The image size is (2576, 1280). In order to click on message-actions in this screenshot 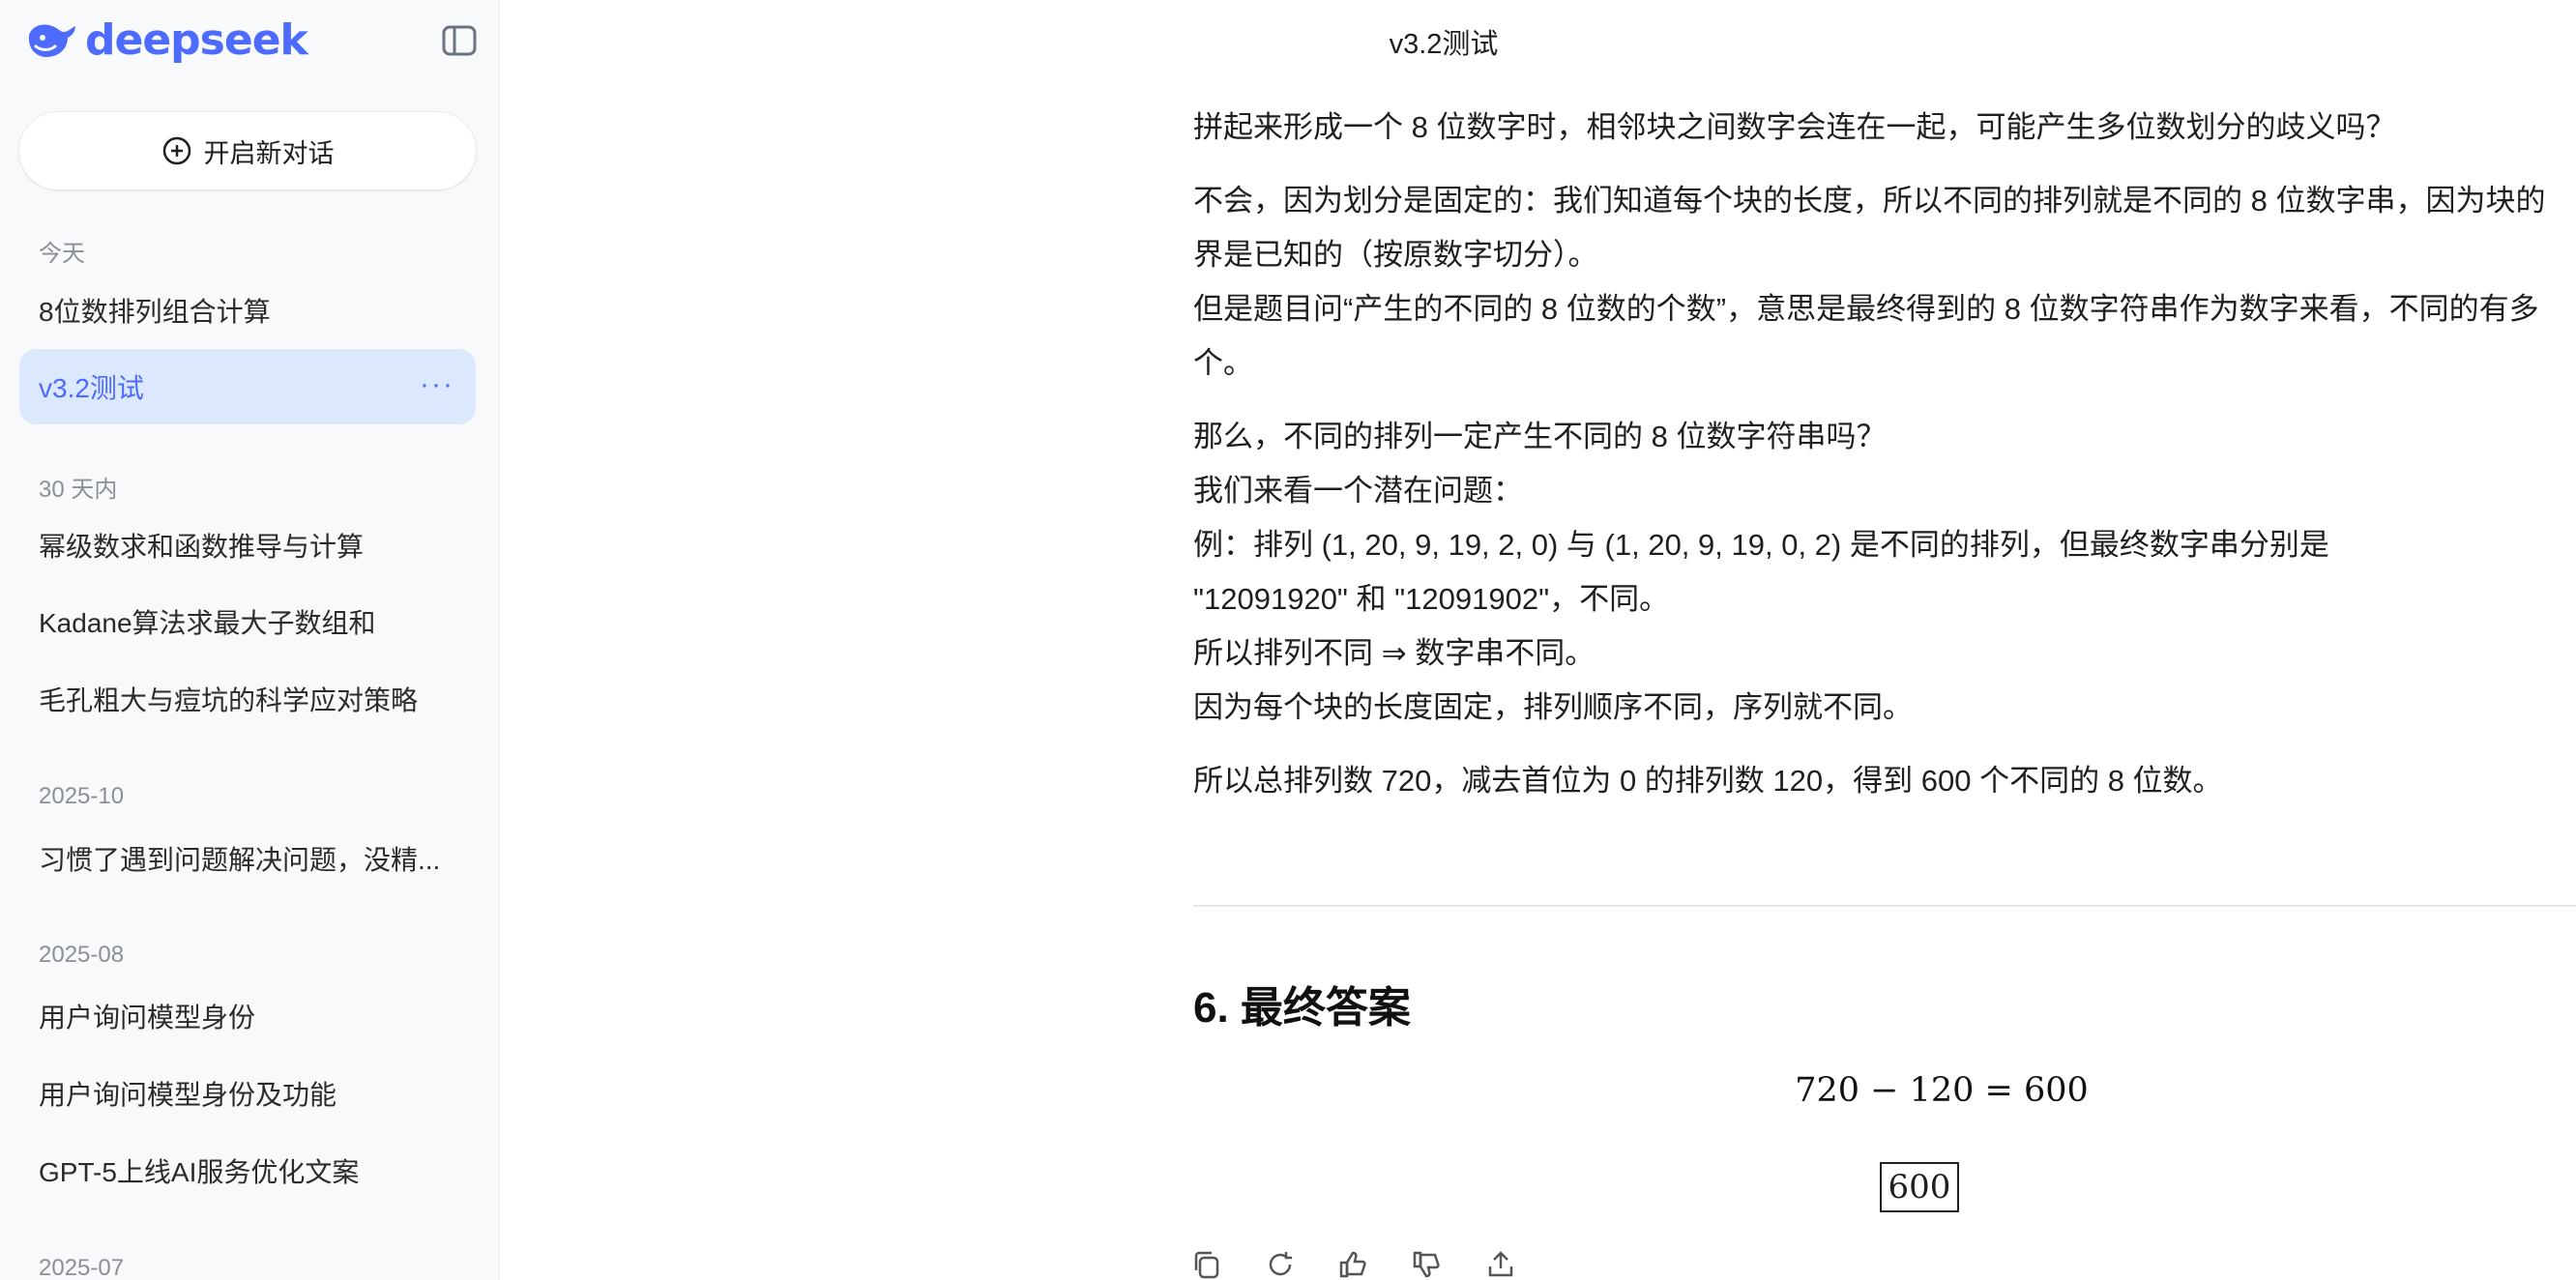, I will do `click(1353, 1265)`.